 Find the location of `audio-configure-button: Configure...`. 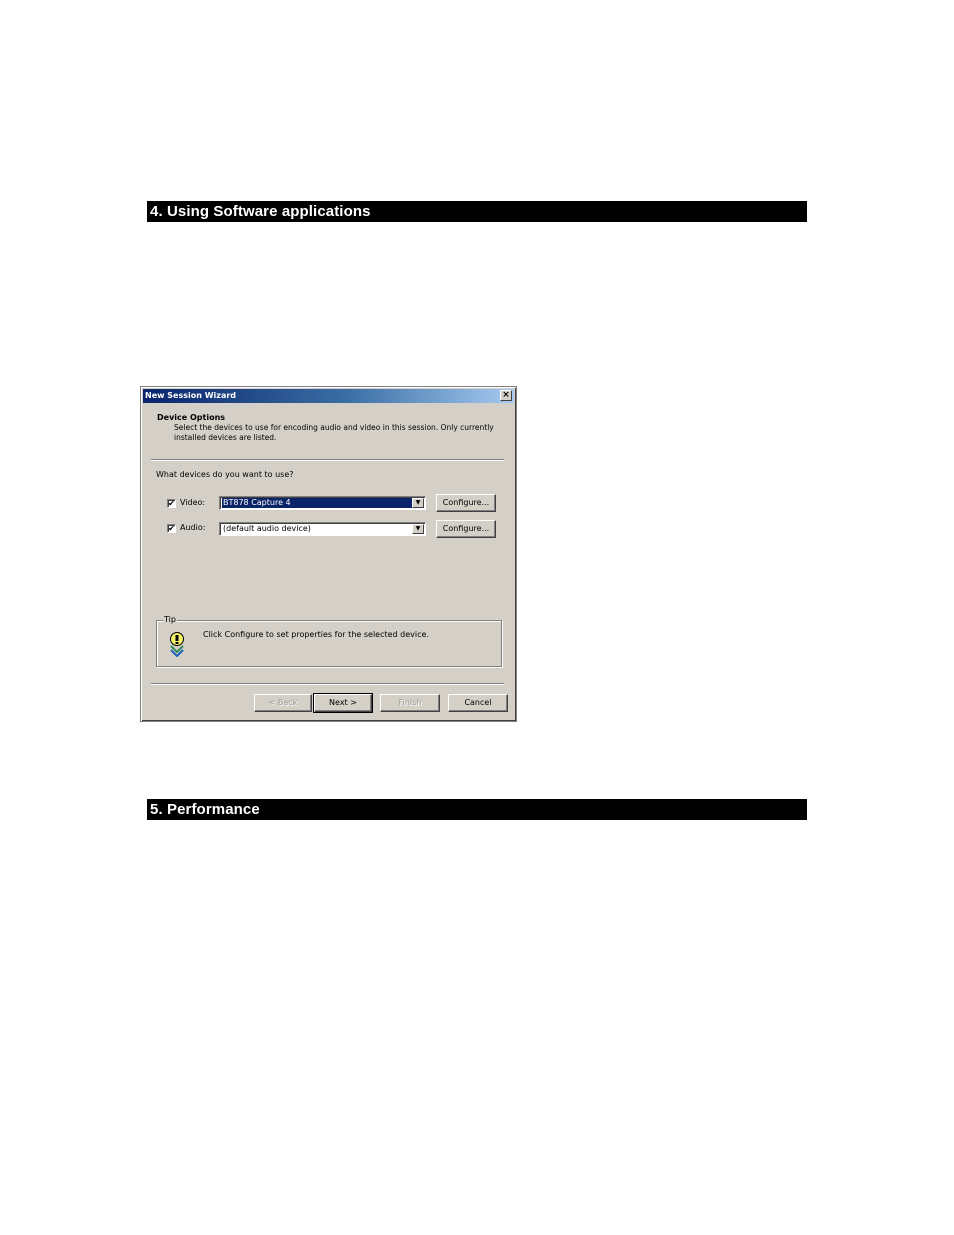

audio-configure-button: Configure... is located at coordinates (466, 529).